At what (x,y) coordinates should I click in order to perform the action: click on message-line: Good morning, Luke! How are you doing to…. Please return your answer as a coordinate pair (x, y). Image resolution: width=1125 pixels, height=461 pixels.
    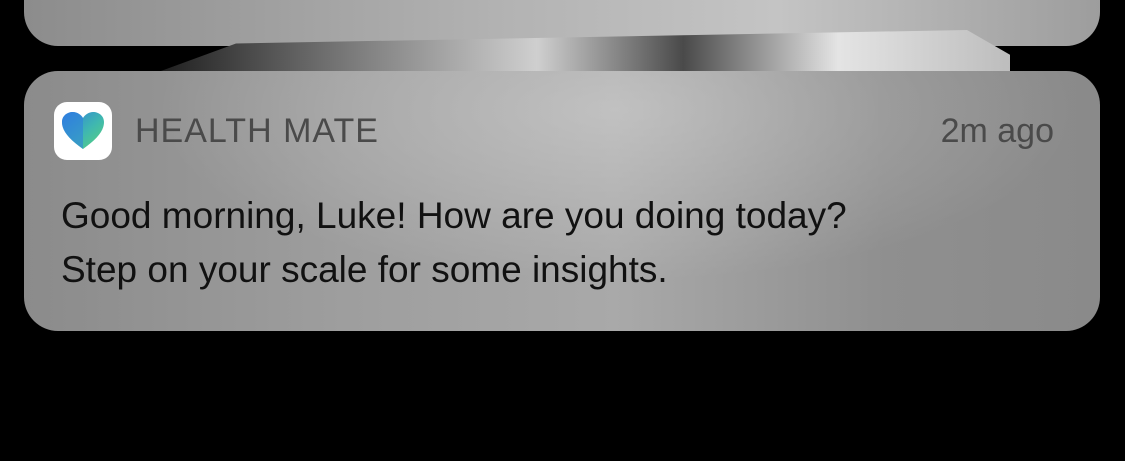
    Looking at the image, I should click on (454, 215).